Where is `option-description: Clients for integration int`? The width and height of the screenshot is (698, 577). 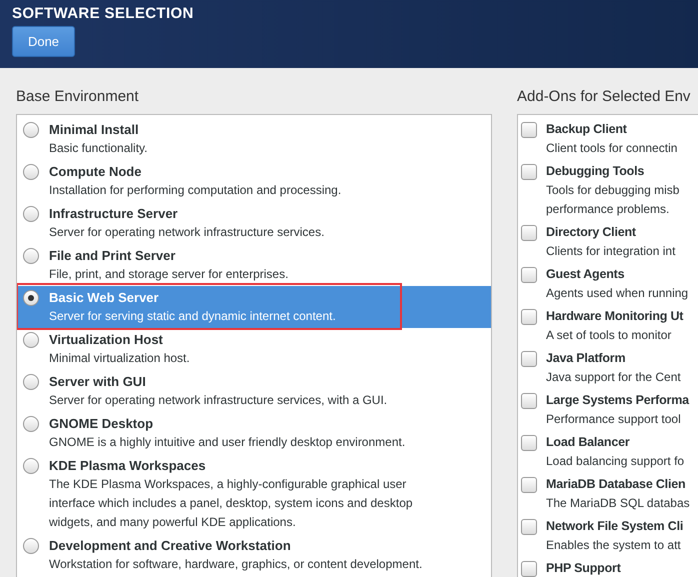
option-description: Clients for integration int is located at coordinates (611, 251).